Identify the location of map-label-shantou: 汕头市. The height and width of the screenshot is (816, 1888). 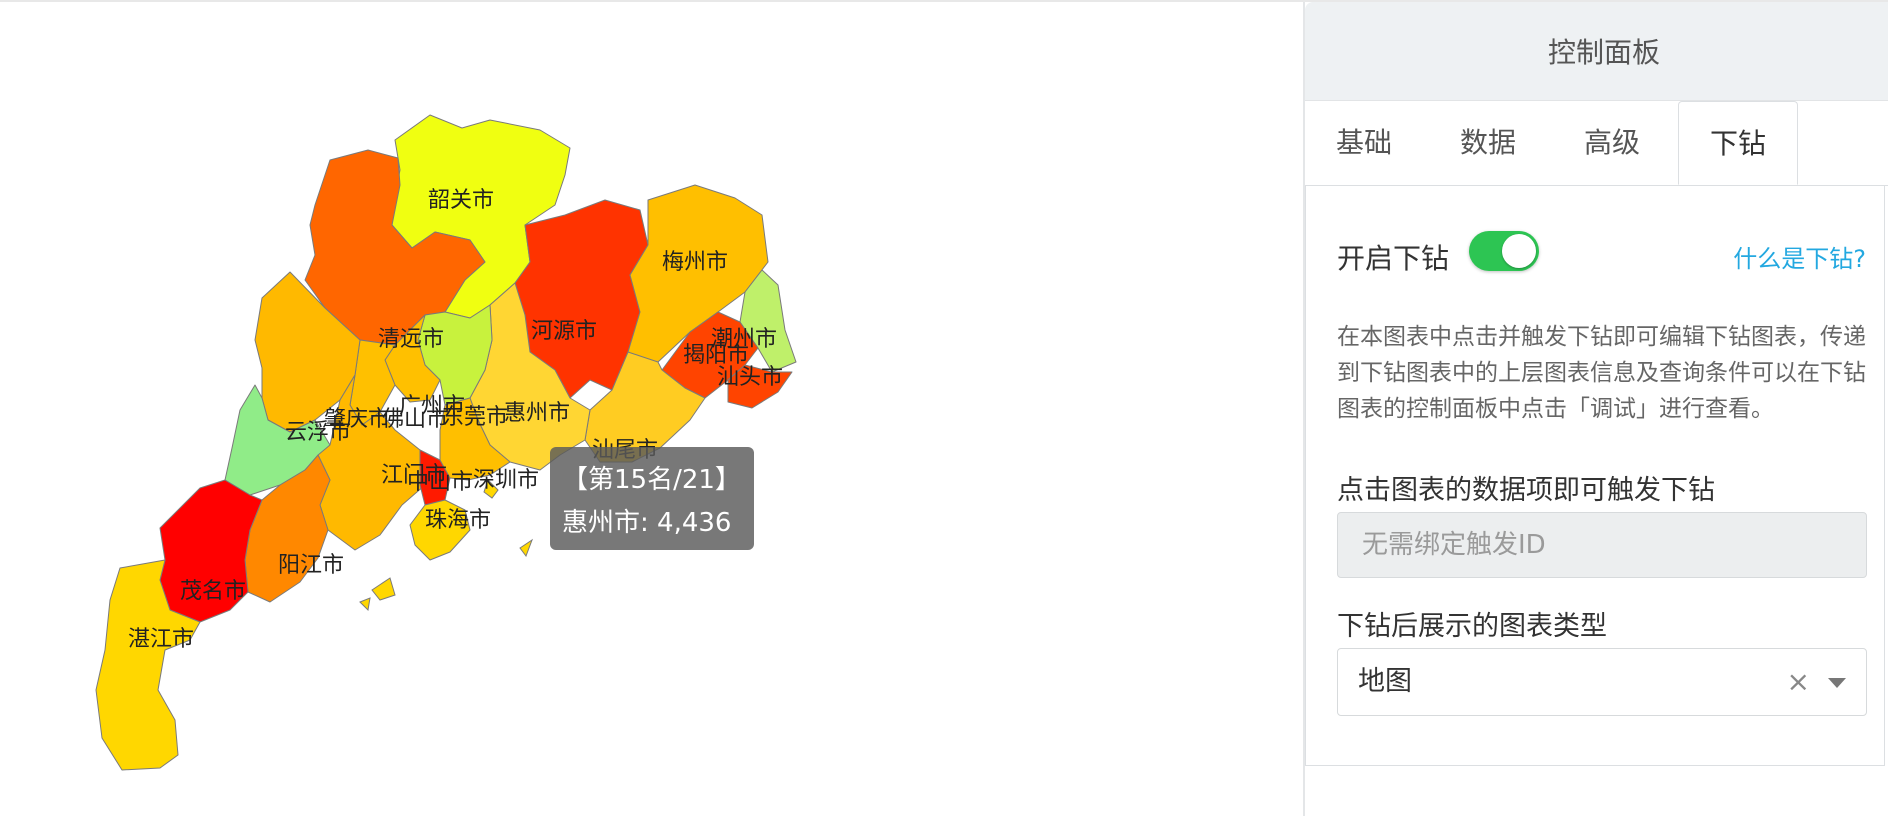
(750, 377).